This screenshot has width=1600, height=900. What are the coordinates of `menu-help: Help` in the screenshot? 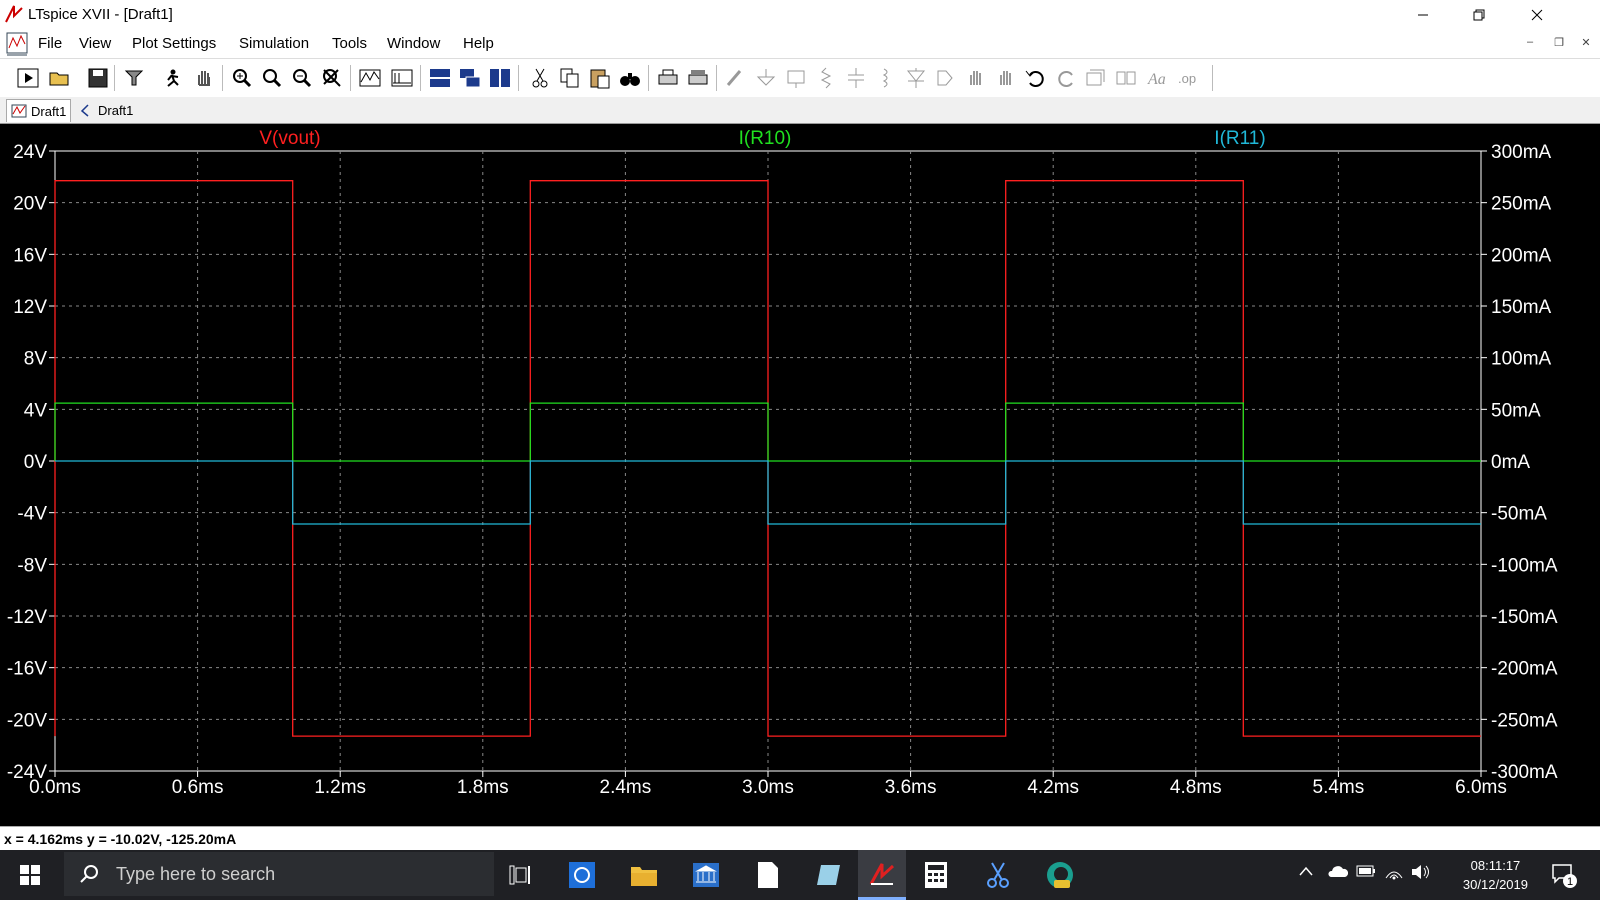 It's located at (478, 43).